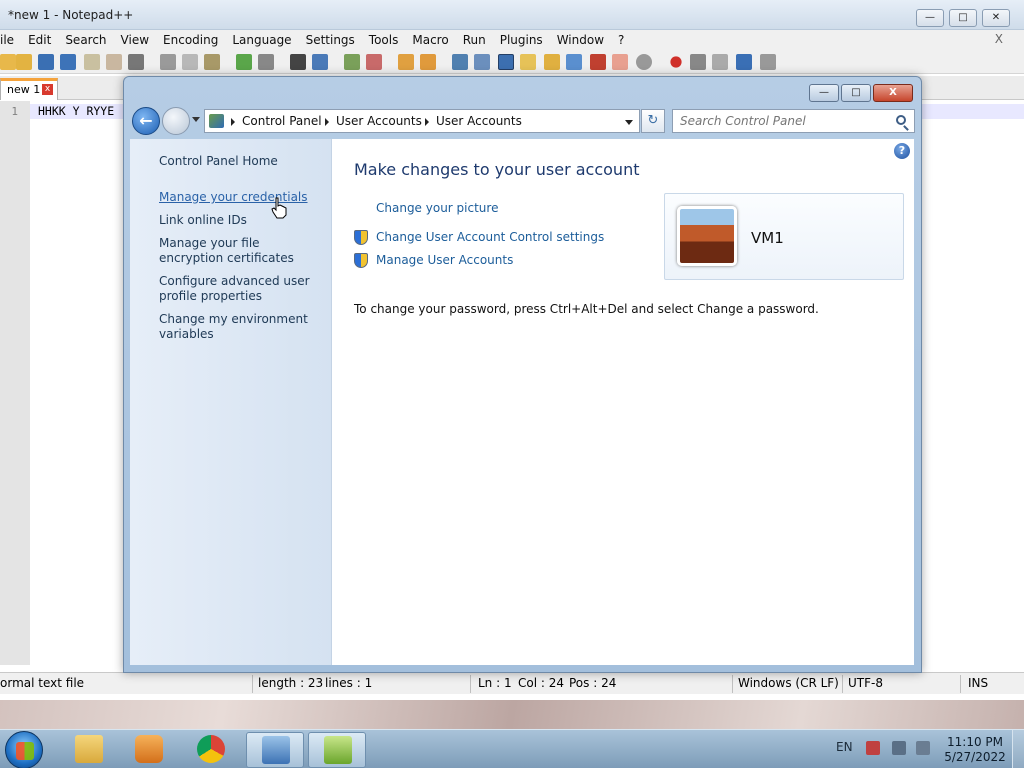  I want to click on menu-language: Language, so click(261, 40).